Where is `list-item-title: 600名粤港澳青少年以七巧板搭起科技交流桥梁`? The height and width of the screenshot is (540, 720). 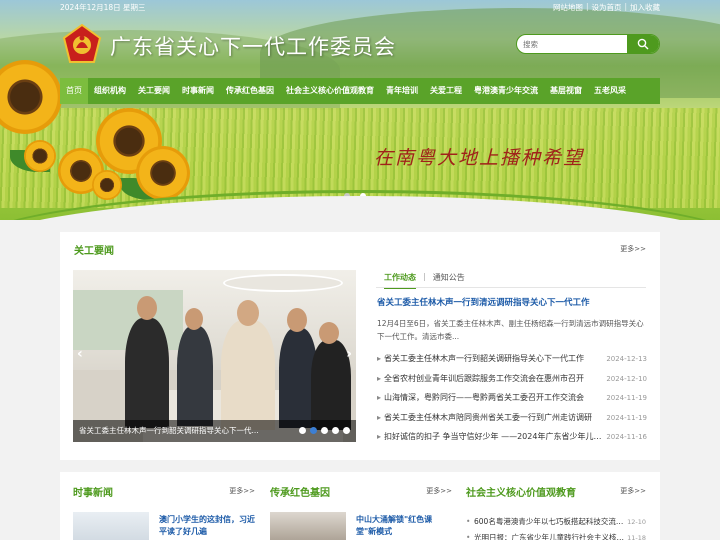
list-item-title: 600名粤港澳青少年以七巧板搭起科技交流桥梁 is located at coordinates (549, 522).